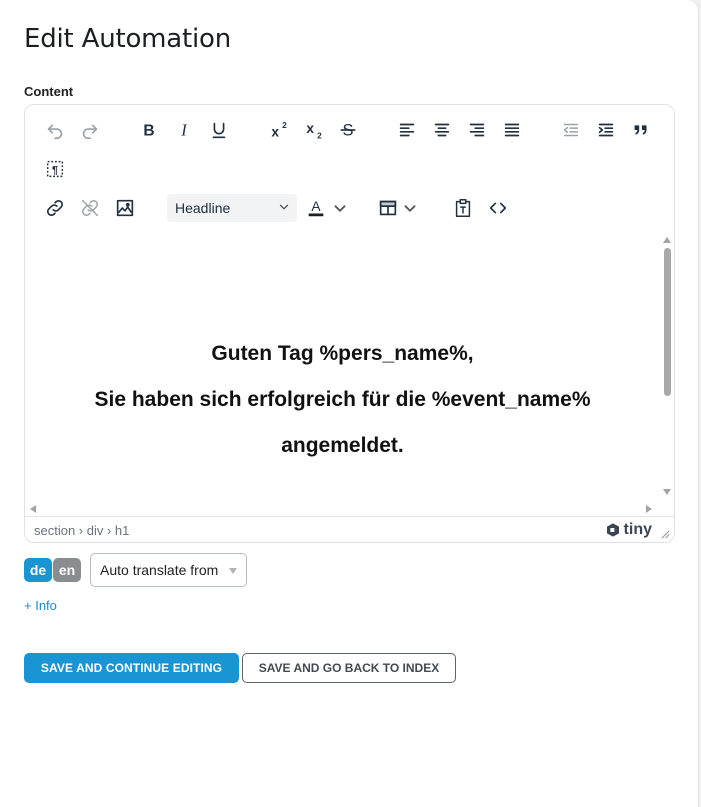  Describe the element at coordinates (340, 208) in the screenshot. I see `text-color-chevron-icon` at that location.